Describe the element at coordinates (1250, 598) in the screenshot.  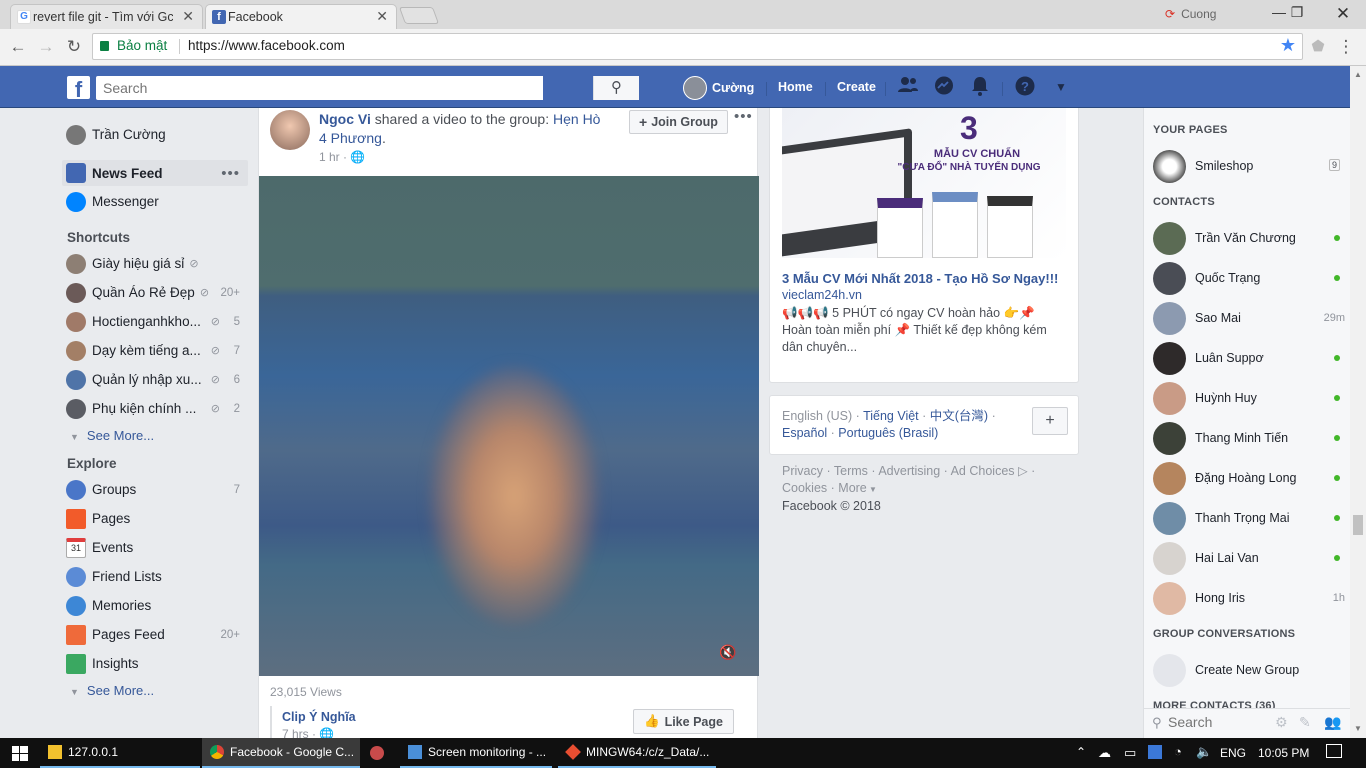
I see `contact-item: Hong Iris 1h` at that location.